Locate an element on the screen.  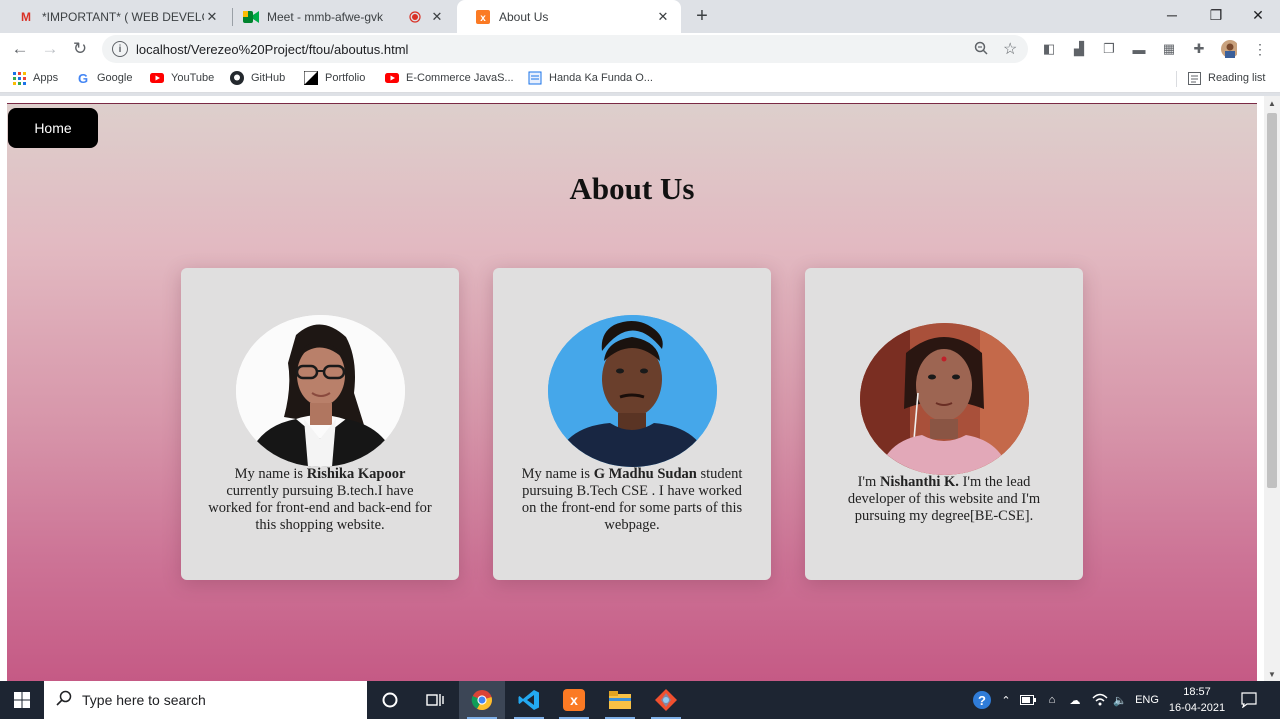
taskbar-search: Type here to search is located at coordinates (205, 700).